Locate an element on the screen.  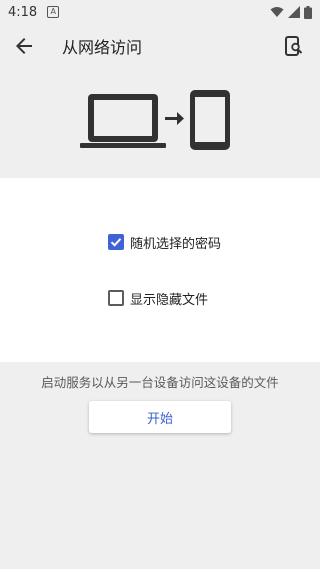
page-title: 从网络访问 is located at coordinates (102, 47).